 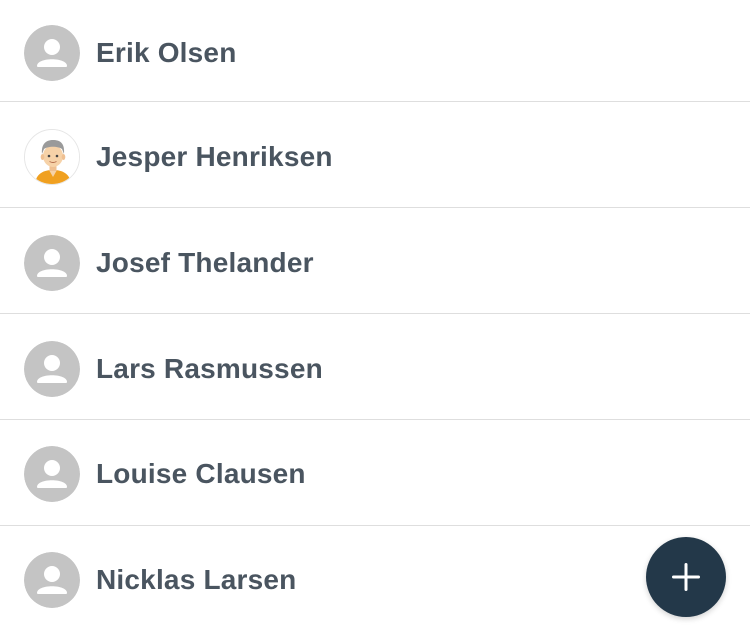 I want to click on contact-name: Josef Thelander, so click(x=205, y=262).